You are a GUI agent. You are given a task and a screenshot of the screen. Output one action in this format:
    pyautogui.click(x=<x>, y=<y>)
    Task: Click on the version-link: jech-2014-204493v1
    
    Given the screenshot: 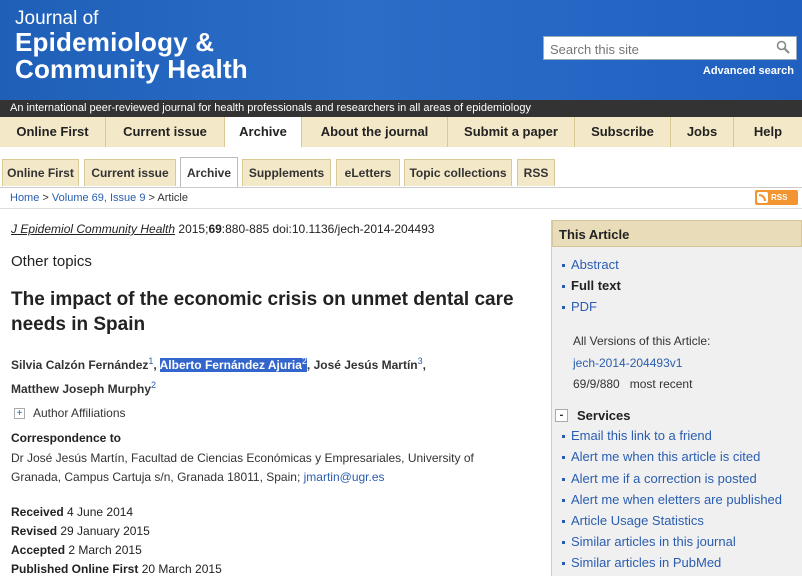 What is the action you would take?
    pyautogui.click(x=627, y=363)
    